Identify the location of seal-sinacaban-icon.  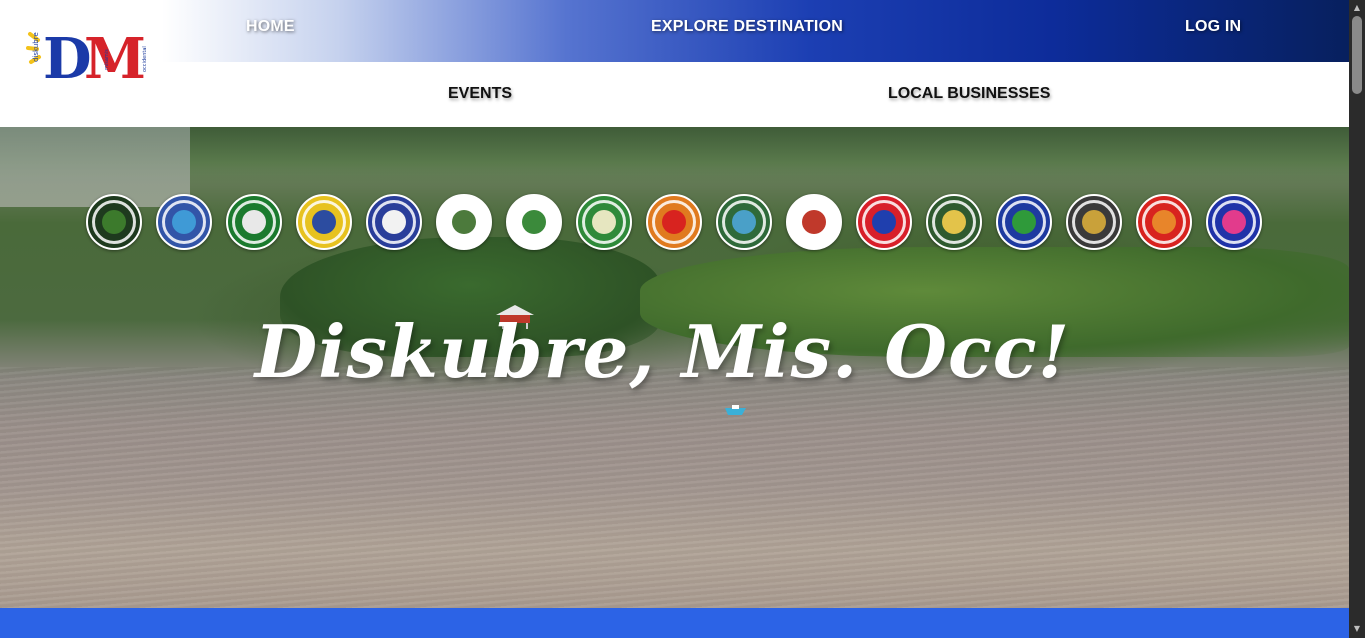
(1094, 222).